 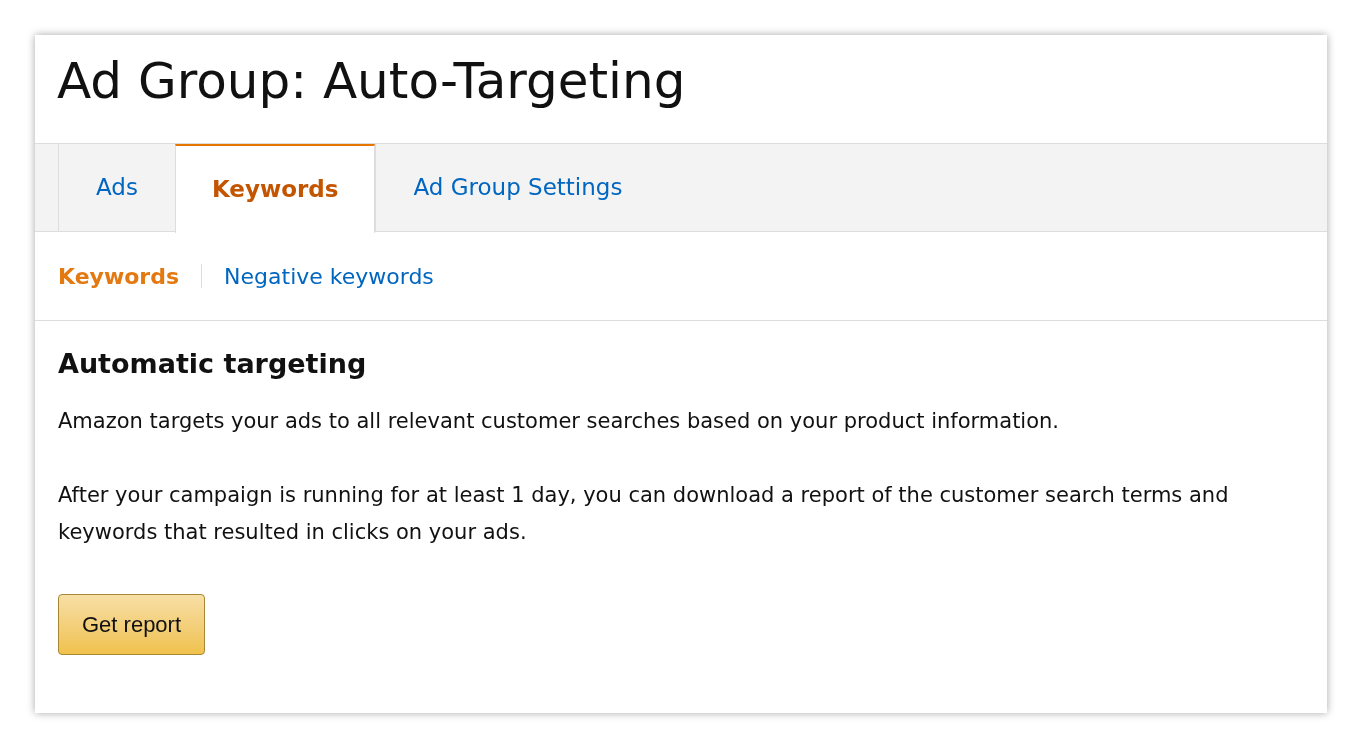 What do you see at coordinates (517, 187) in the screenshot?
I see `tab: Ad Group Settings` at bounding box center [517, 187].